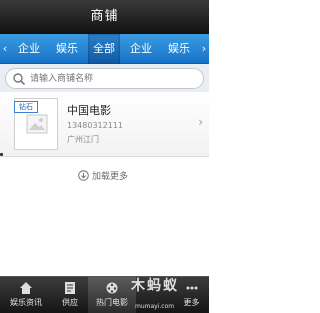 The image size is (320, 313). What do you see at coordinates (5, 49) in the screenshot?
I see `tab-scroll-left-icon: ‹` at bounding box center [5, 49].